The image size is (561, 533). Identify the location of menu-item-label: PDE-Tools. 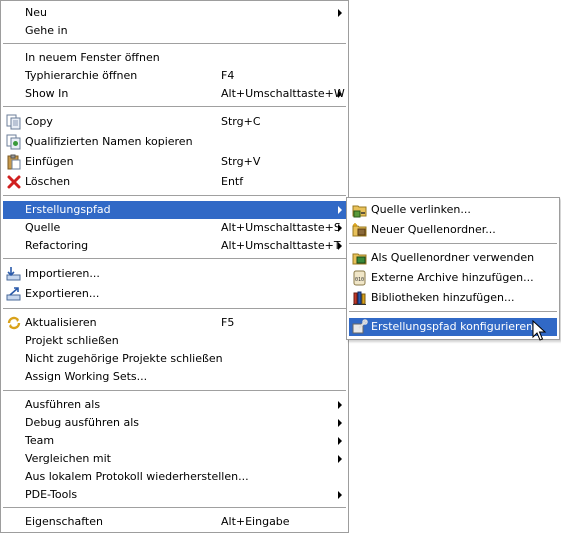
(51, 494).